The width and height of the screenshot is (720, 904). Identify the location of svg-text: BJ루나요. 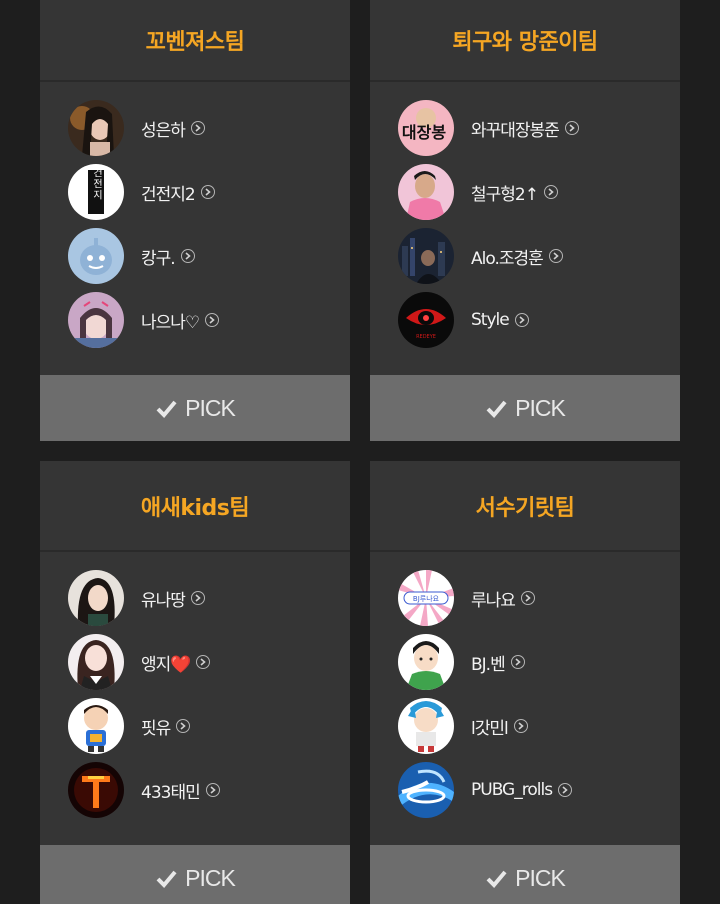
(426, 598).